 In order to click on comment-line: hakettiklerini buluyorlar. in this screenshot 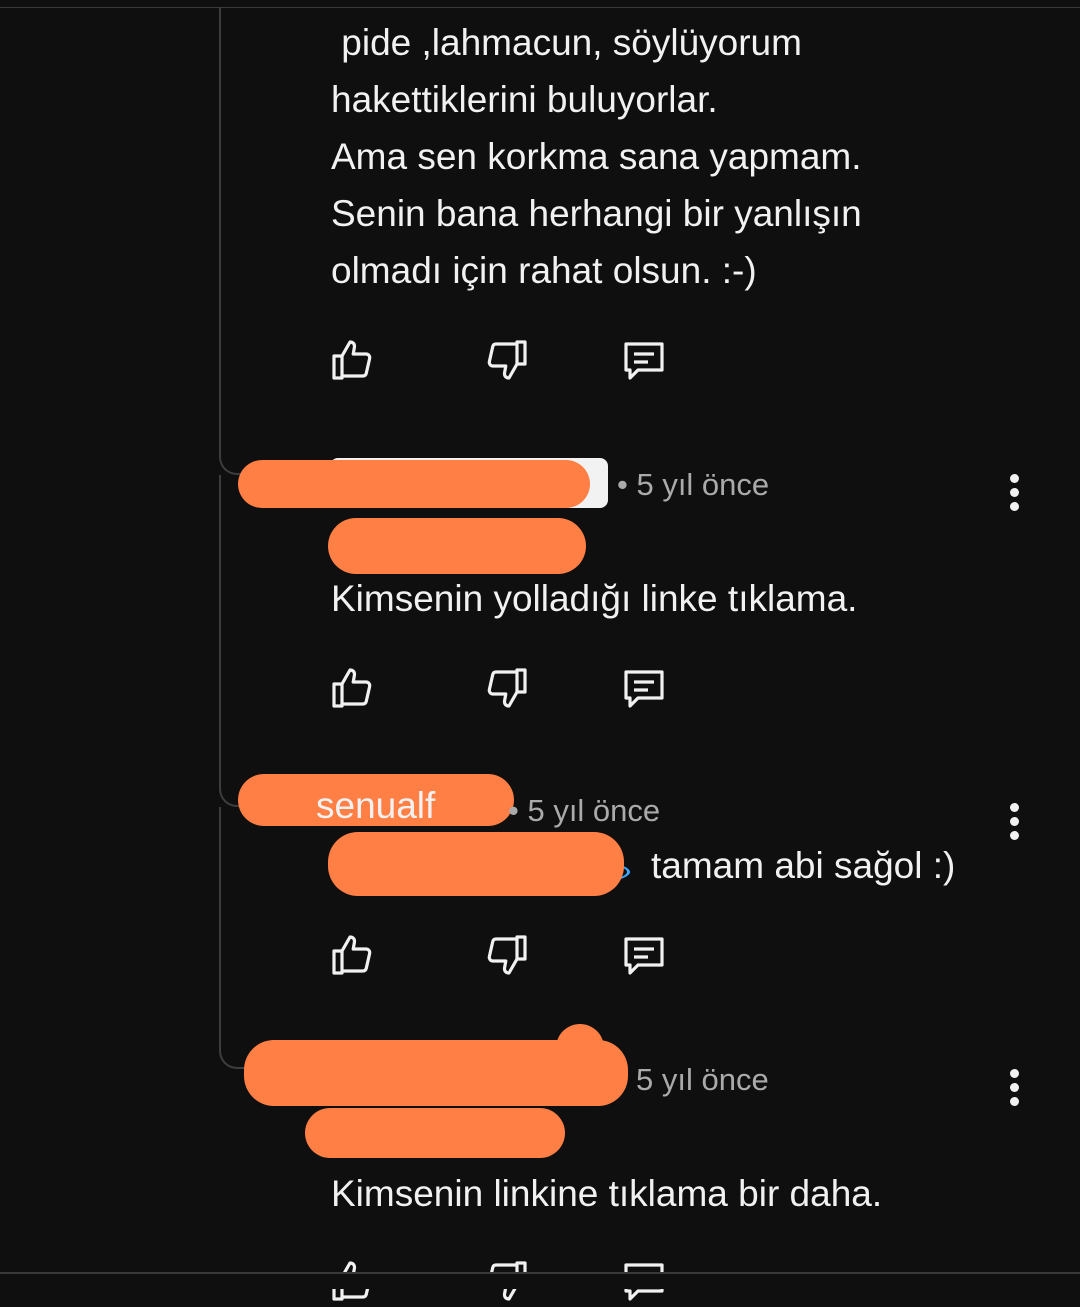, I will do `click(524, 99)`.